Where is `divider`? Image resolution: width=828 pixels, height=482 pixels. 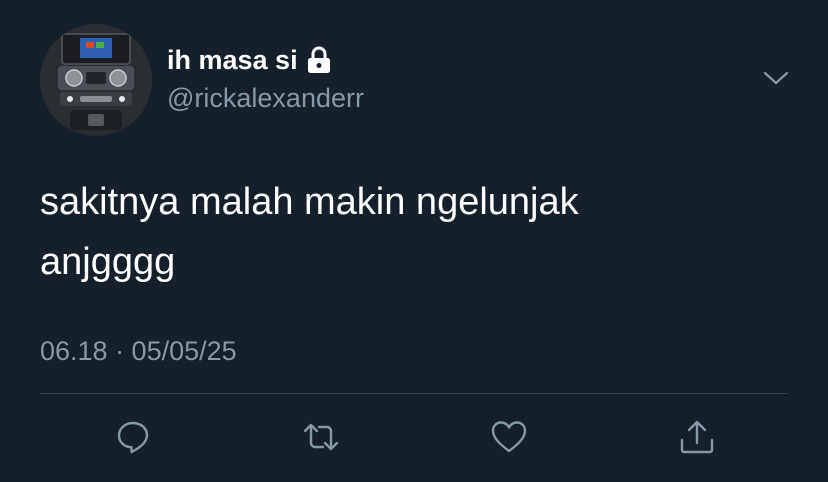
divider is located at coordinates (414, 393).